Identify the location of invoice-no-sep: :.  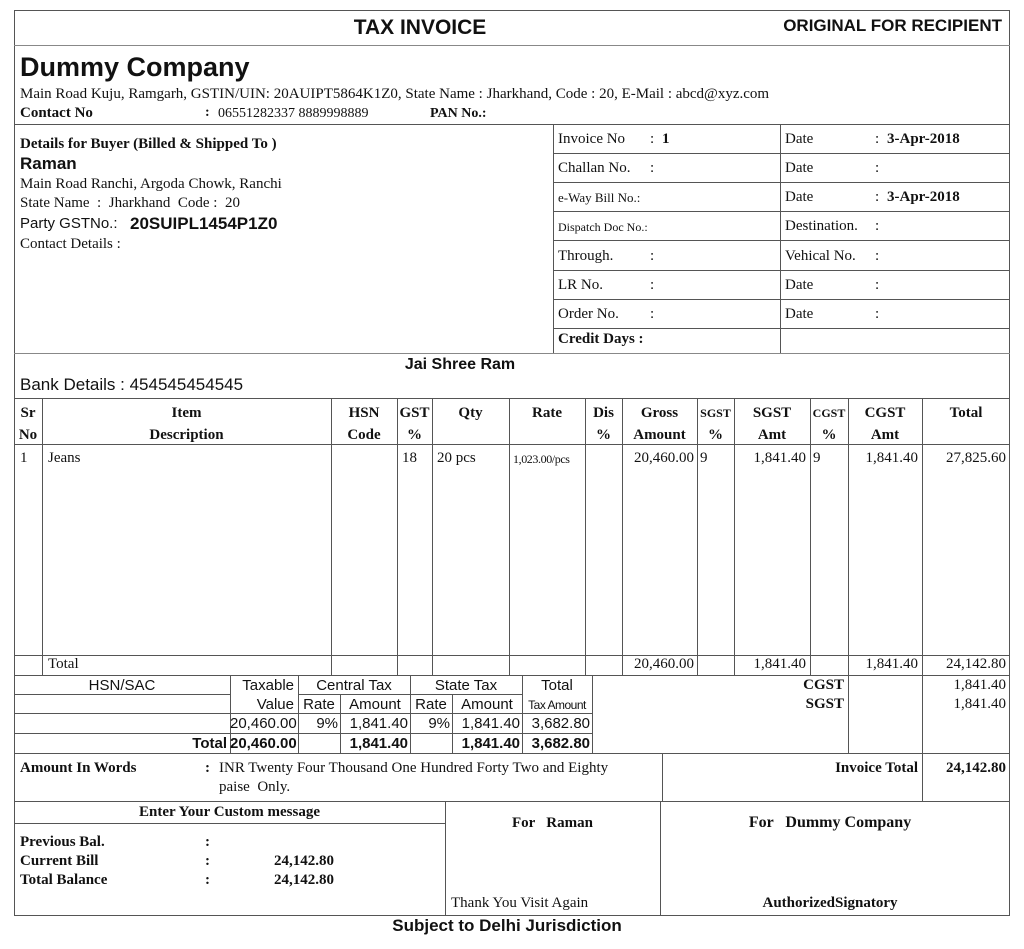
(652, 139).